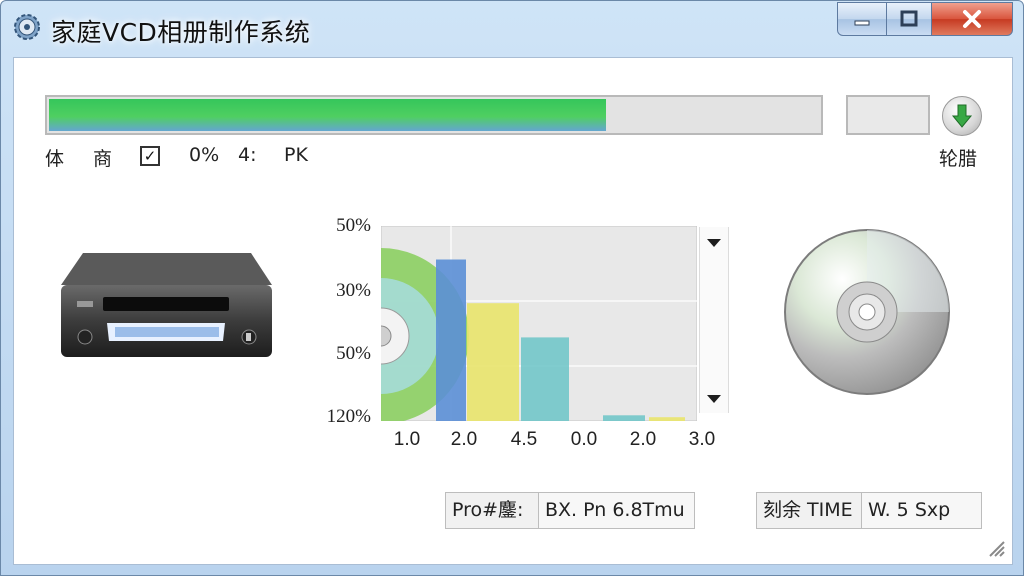 Image resolution: width=1024 pixels, height=576 pixels. I want to click on scroll-up-icon, so click(714, 241).